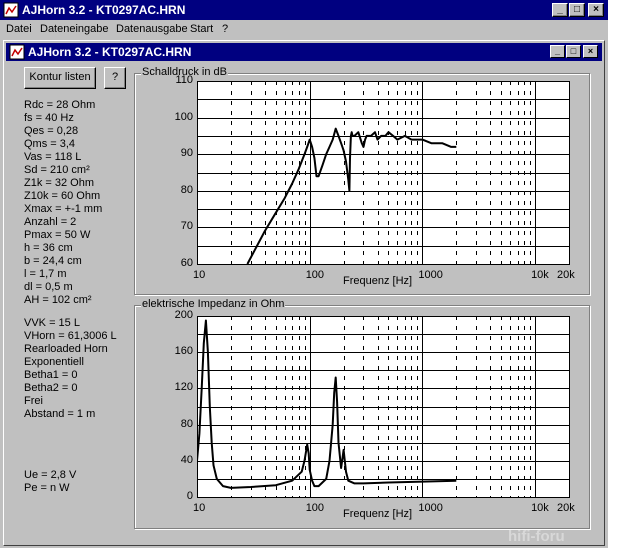 This screenshot has height=548, width=640. What do you see at coordinates (45, 274) in the screenshot?
I see `parameter-line: l = 1,7 m` at bounding box center [45, 274].